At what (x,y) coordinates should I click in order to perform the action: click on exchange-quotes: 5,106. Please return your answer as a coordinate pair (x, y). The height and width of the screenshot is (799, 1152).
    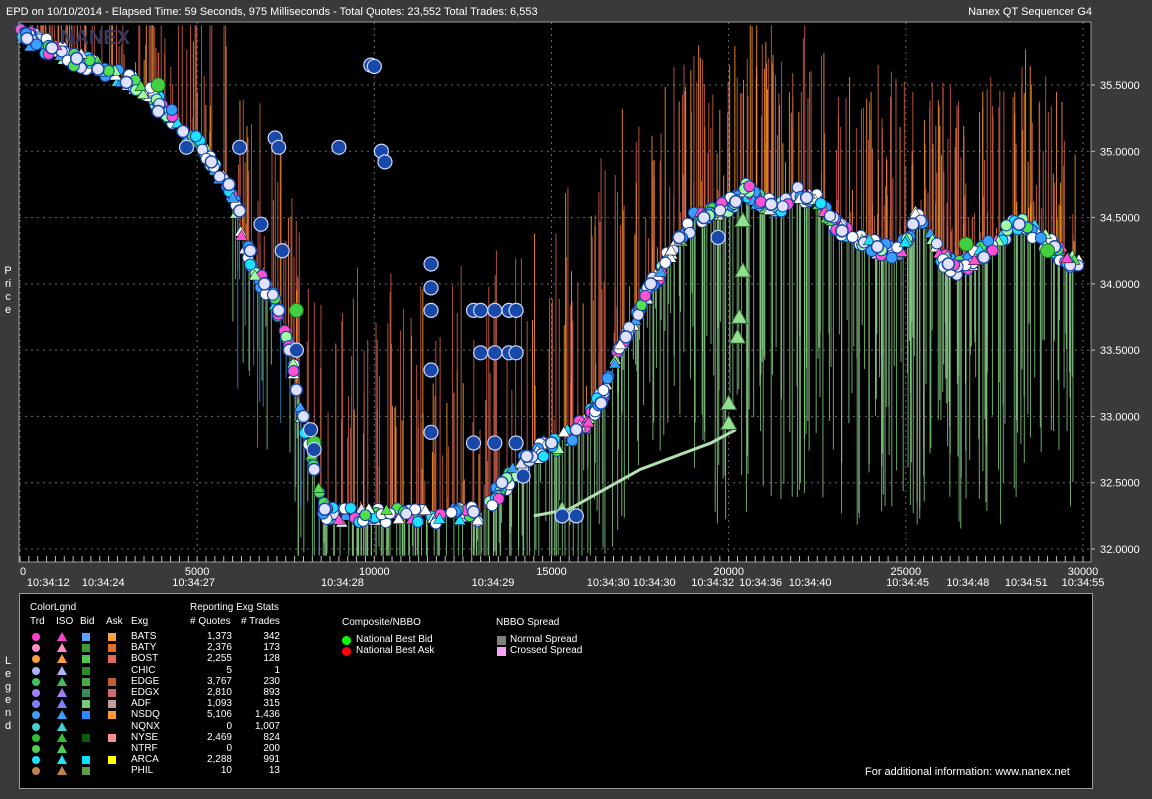
    Looking at the image, I should click on (219, 715).